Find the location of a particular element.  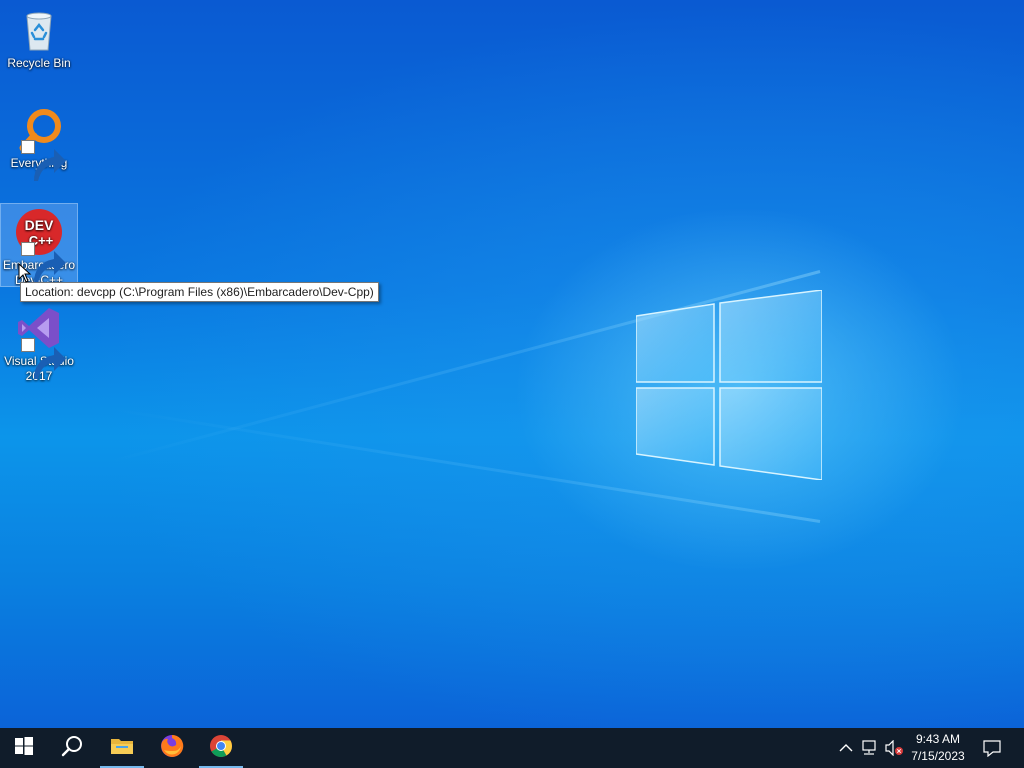

taskbar-chrome is located at coordinates (221, 748).